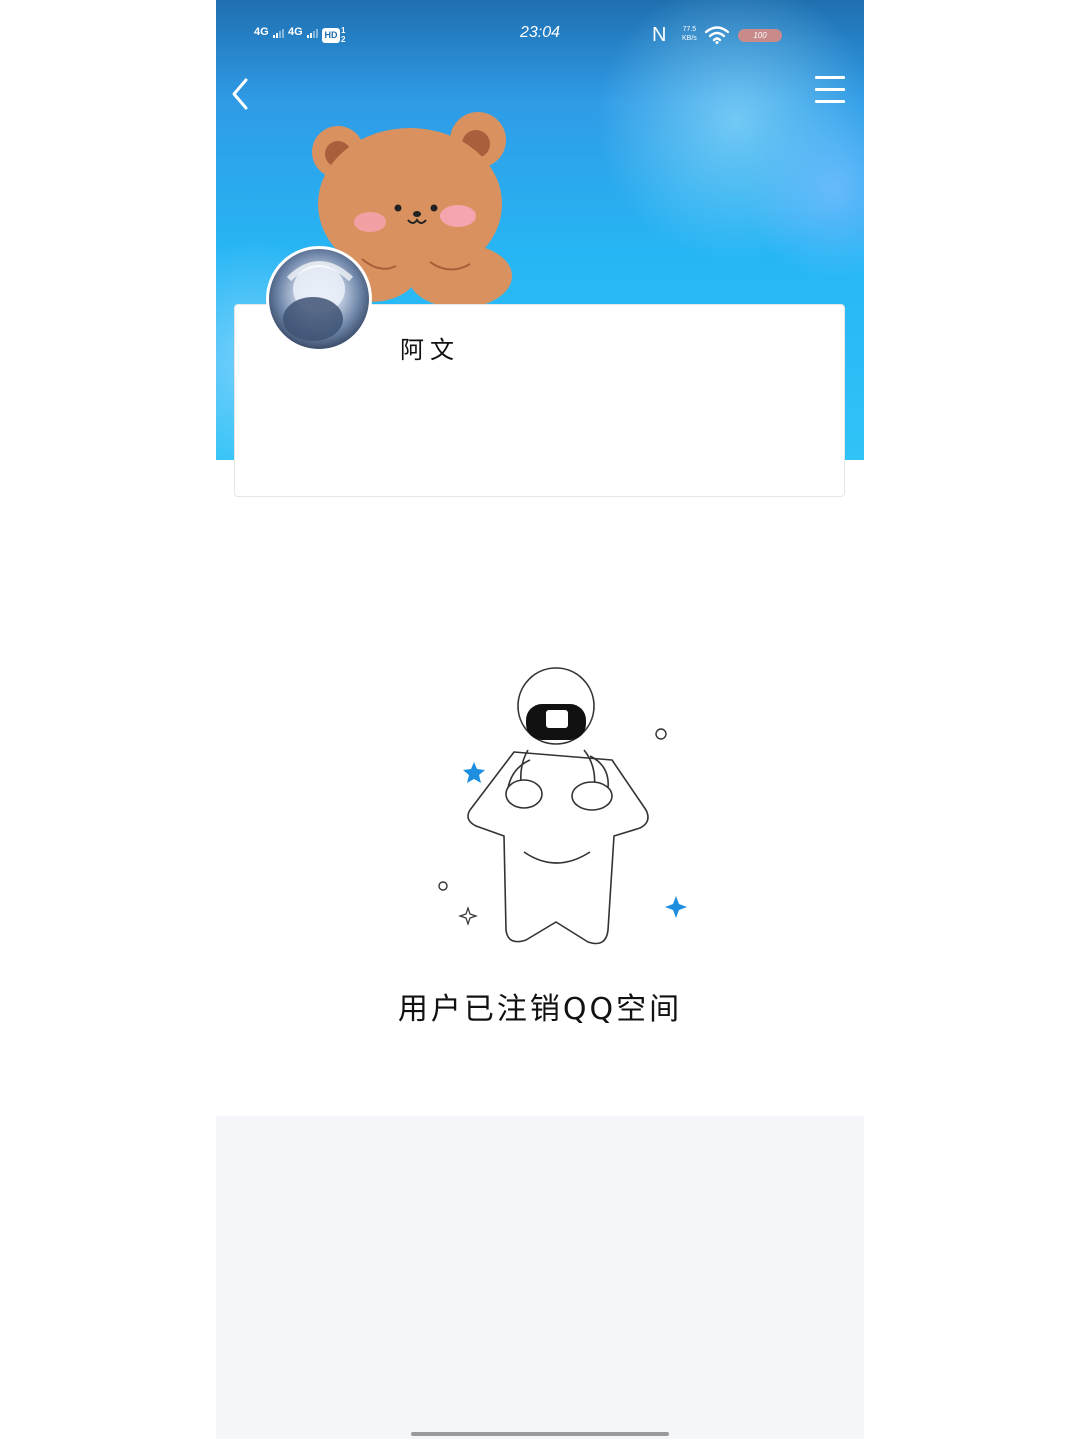  Describe the element at coordinates (540, 35) in the screenshot. I see `status-bar: 4G 4G HD 1 2 23:04 N 77.5 KB/s 100` at that location.